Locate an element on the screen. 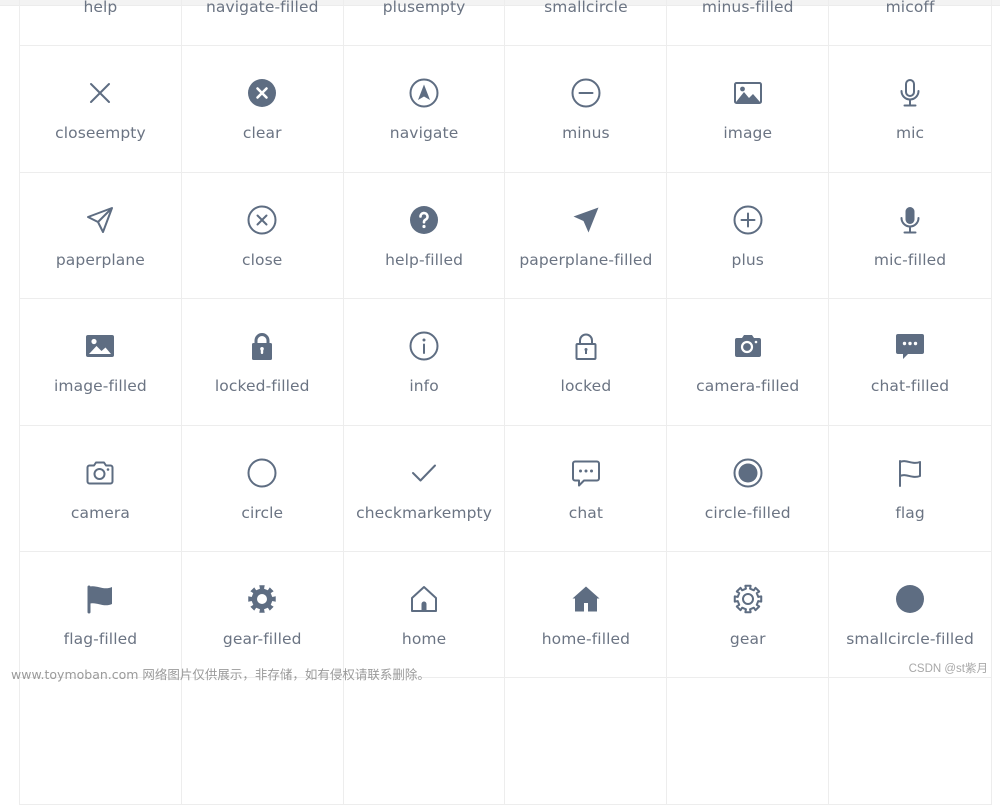  icon-label: minus-filled is located at coordinates (747, 8).